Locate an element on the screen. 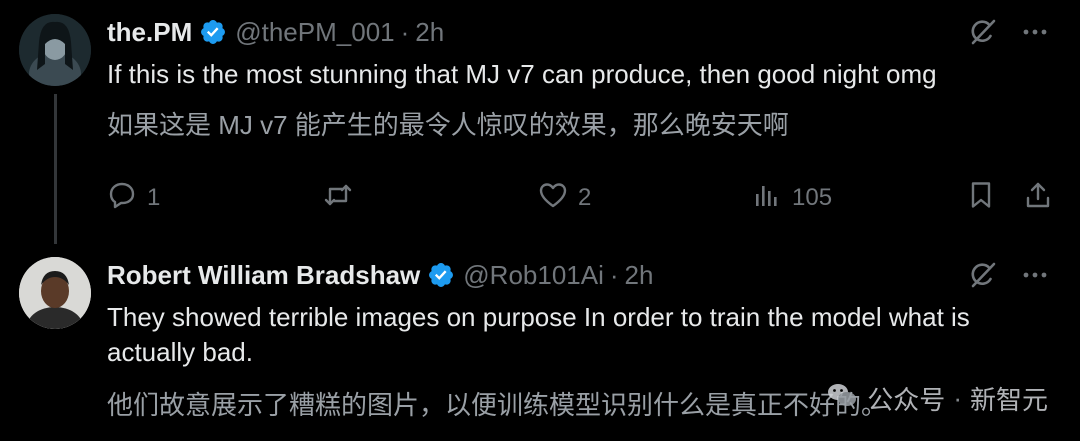 This screenshot has width=1080, height=441. like-count: 2 is located at coordinates (585, 197).